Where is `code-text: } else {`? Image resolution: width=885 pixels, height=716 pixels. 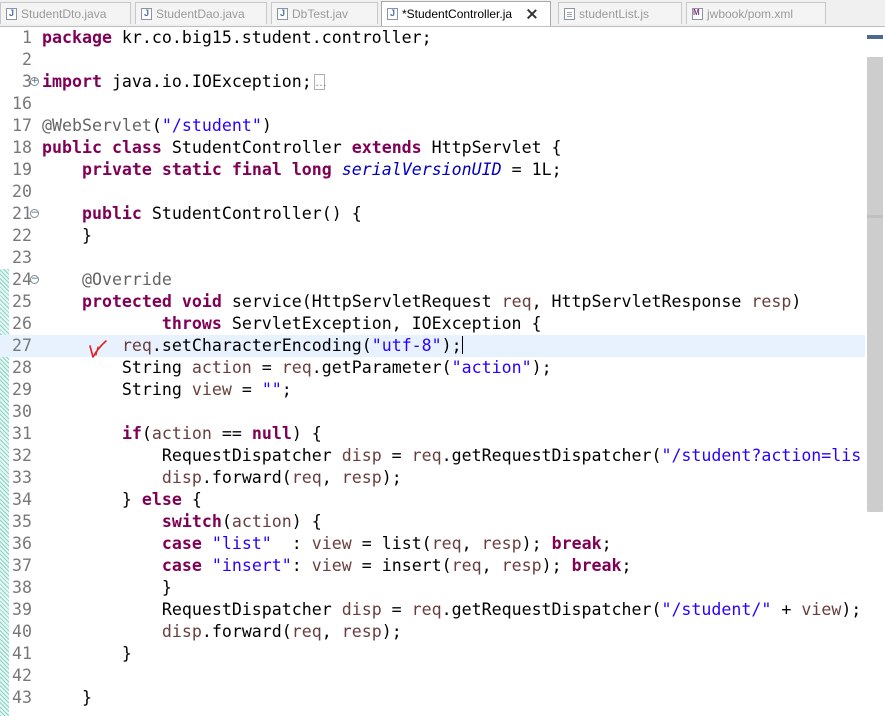
code-text: } else { is located at coordinates (122, 499).